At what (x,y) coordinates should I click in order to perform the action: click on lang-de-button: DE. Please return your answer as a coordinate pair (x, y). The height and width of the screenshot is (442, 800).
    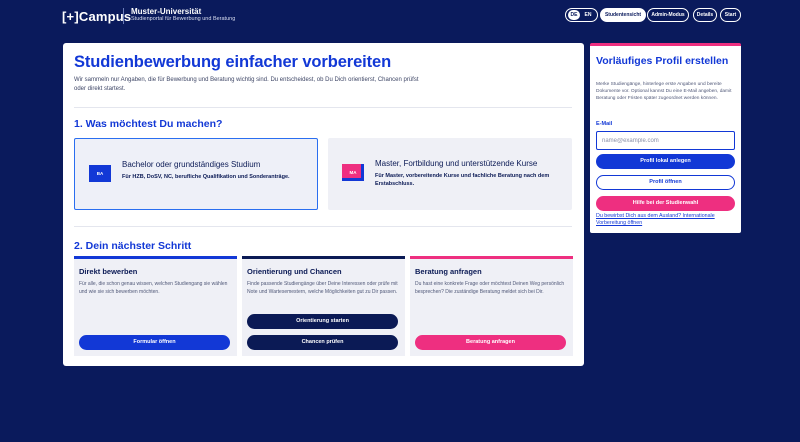
    Looking at the image, I should click on (574, 15).